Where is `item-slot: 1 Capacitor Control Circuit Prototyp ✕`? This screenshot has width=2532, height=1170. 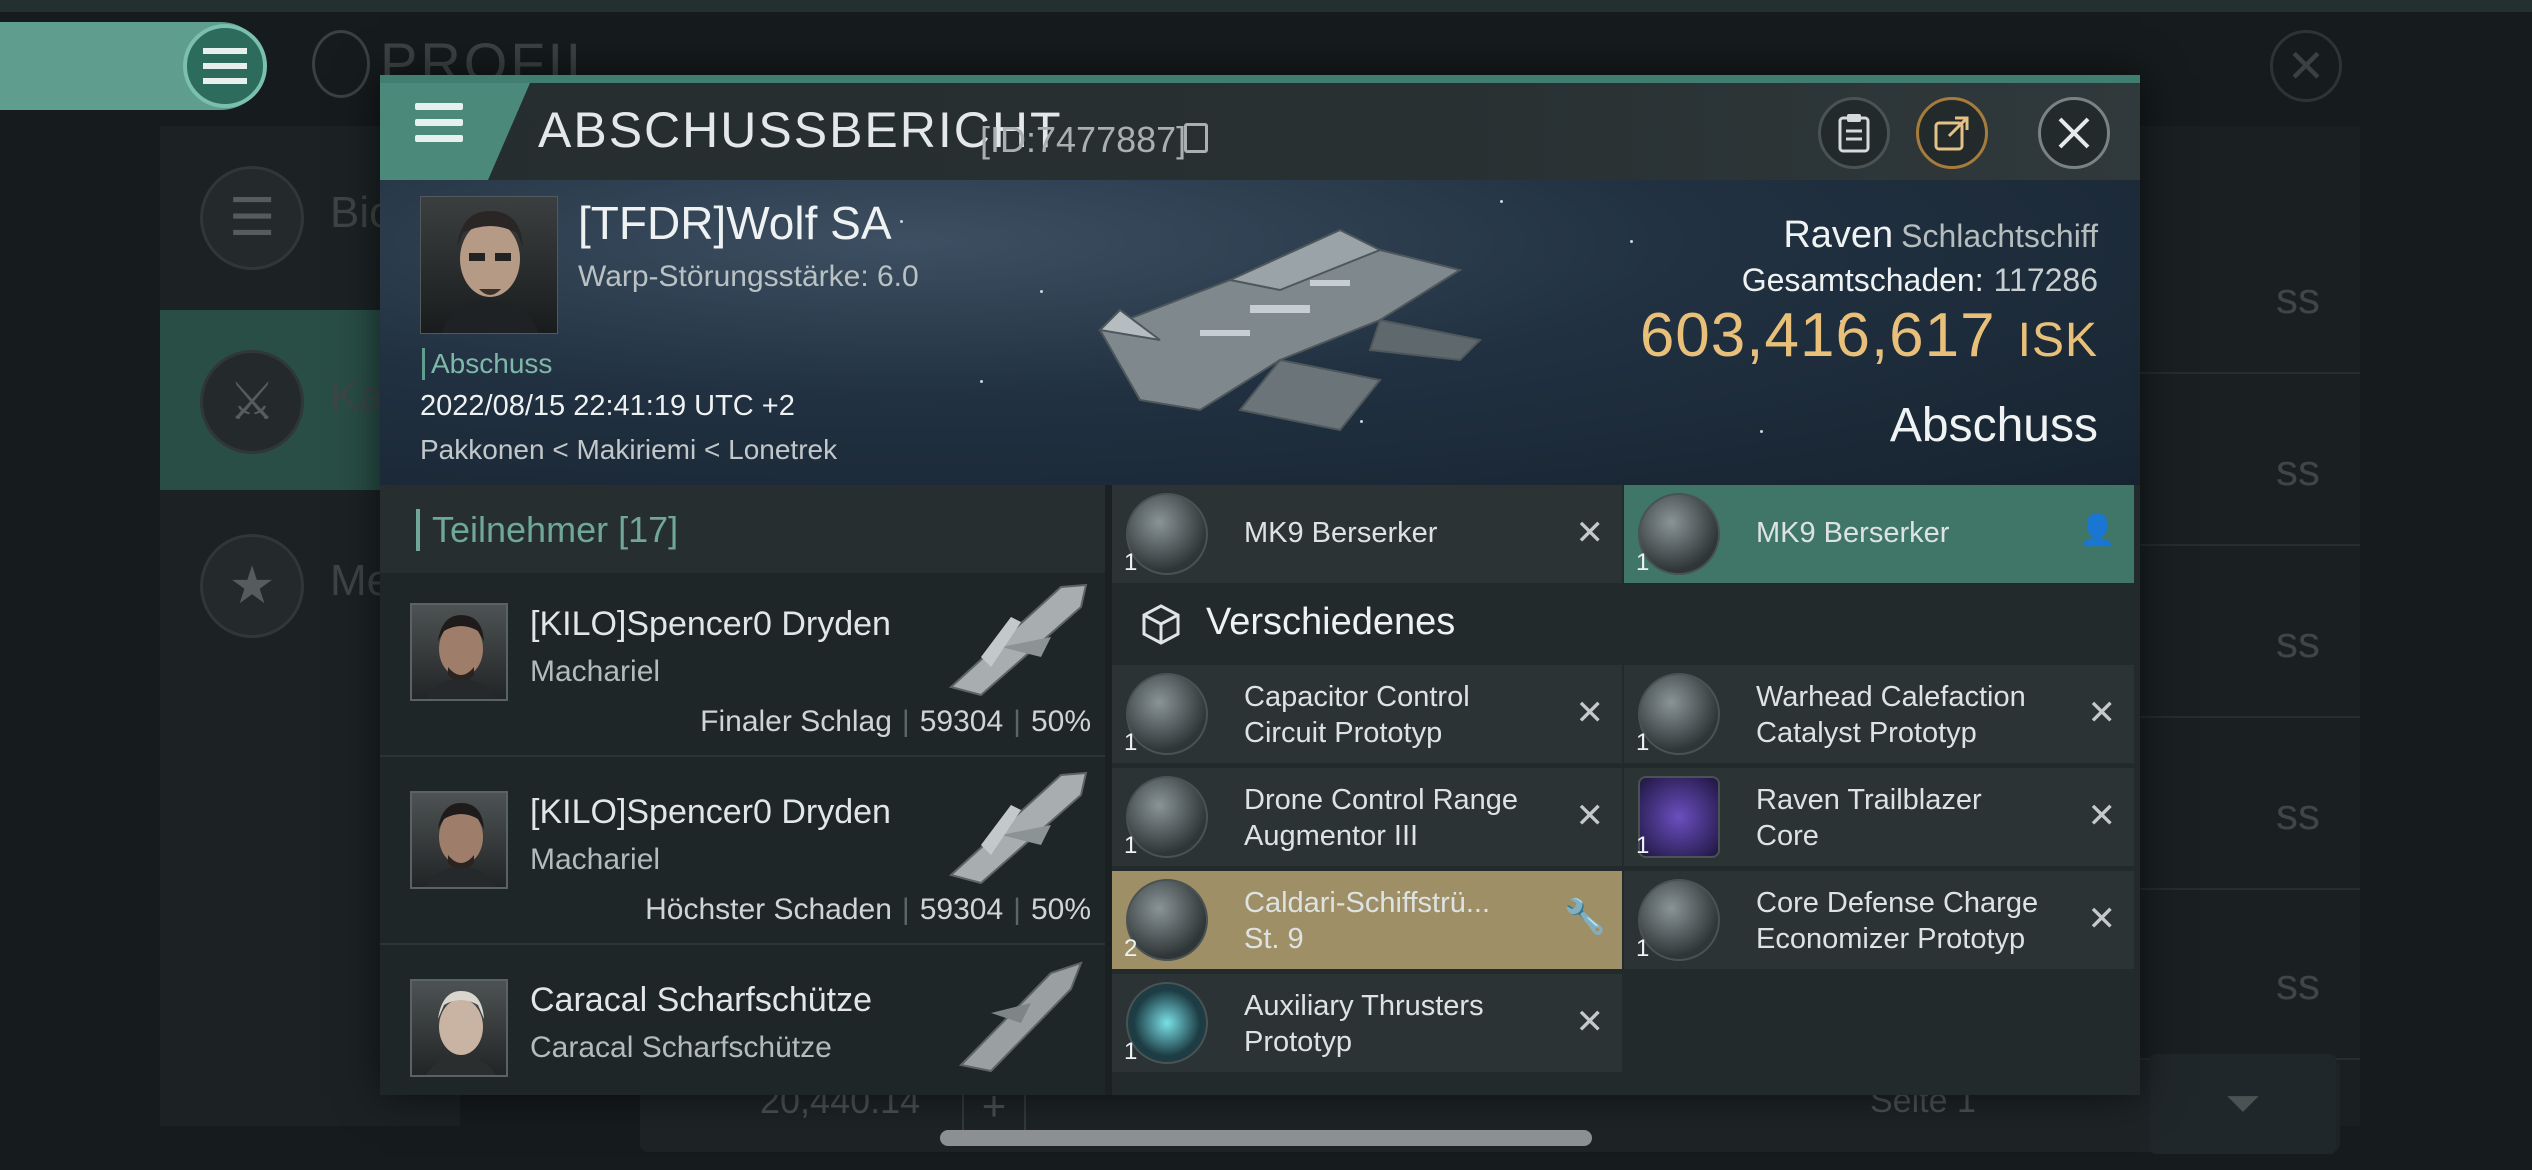
item-slot: 1 Capacitor Control Circuit Prototyp ✕ is located at coordinates (1367, 714).